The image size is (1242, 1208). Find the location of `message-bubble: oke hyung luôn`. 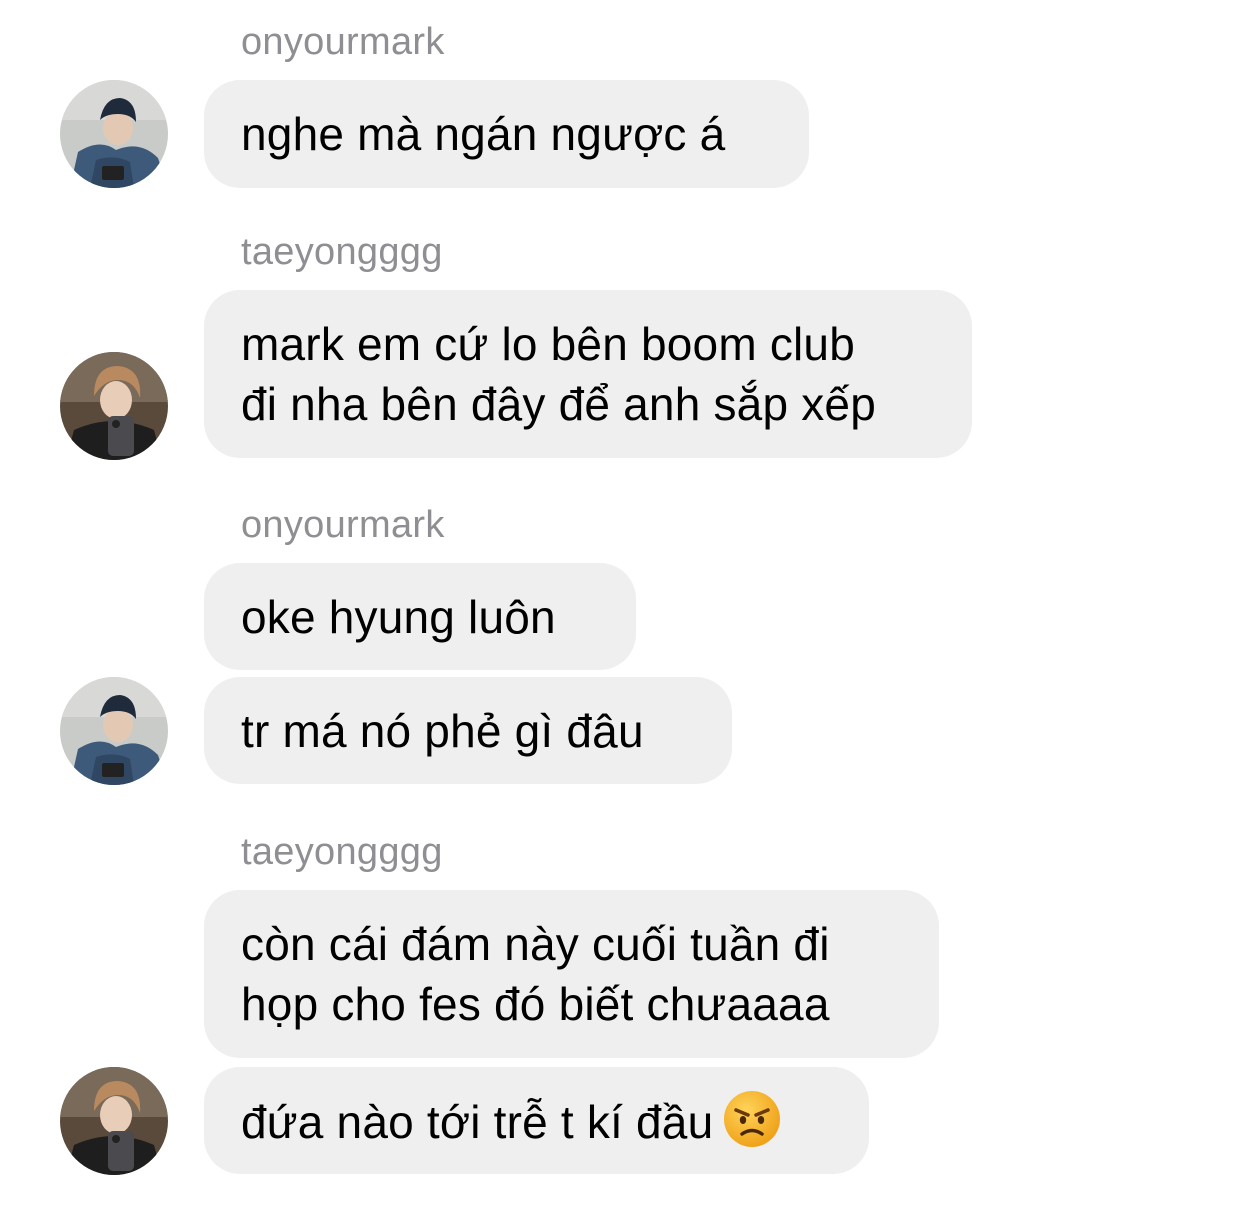

message-bubble: oke hyung luôn is located at coordinates (420, 616).